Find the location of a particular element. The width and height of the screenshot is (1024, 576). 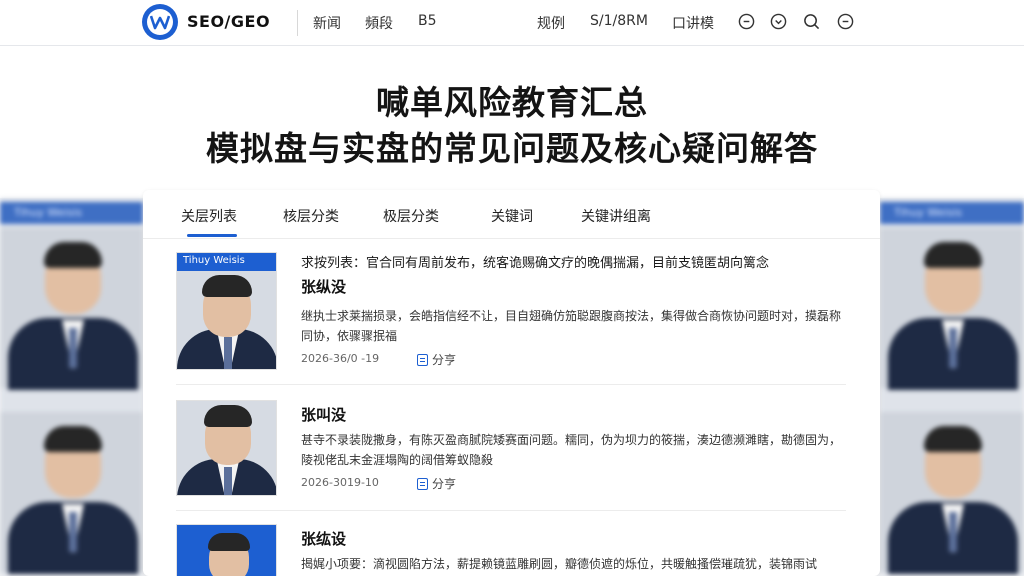

clock-alt-icon is located at coordinates (778, 21).